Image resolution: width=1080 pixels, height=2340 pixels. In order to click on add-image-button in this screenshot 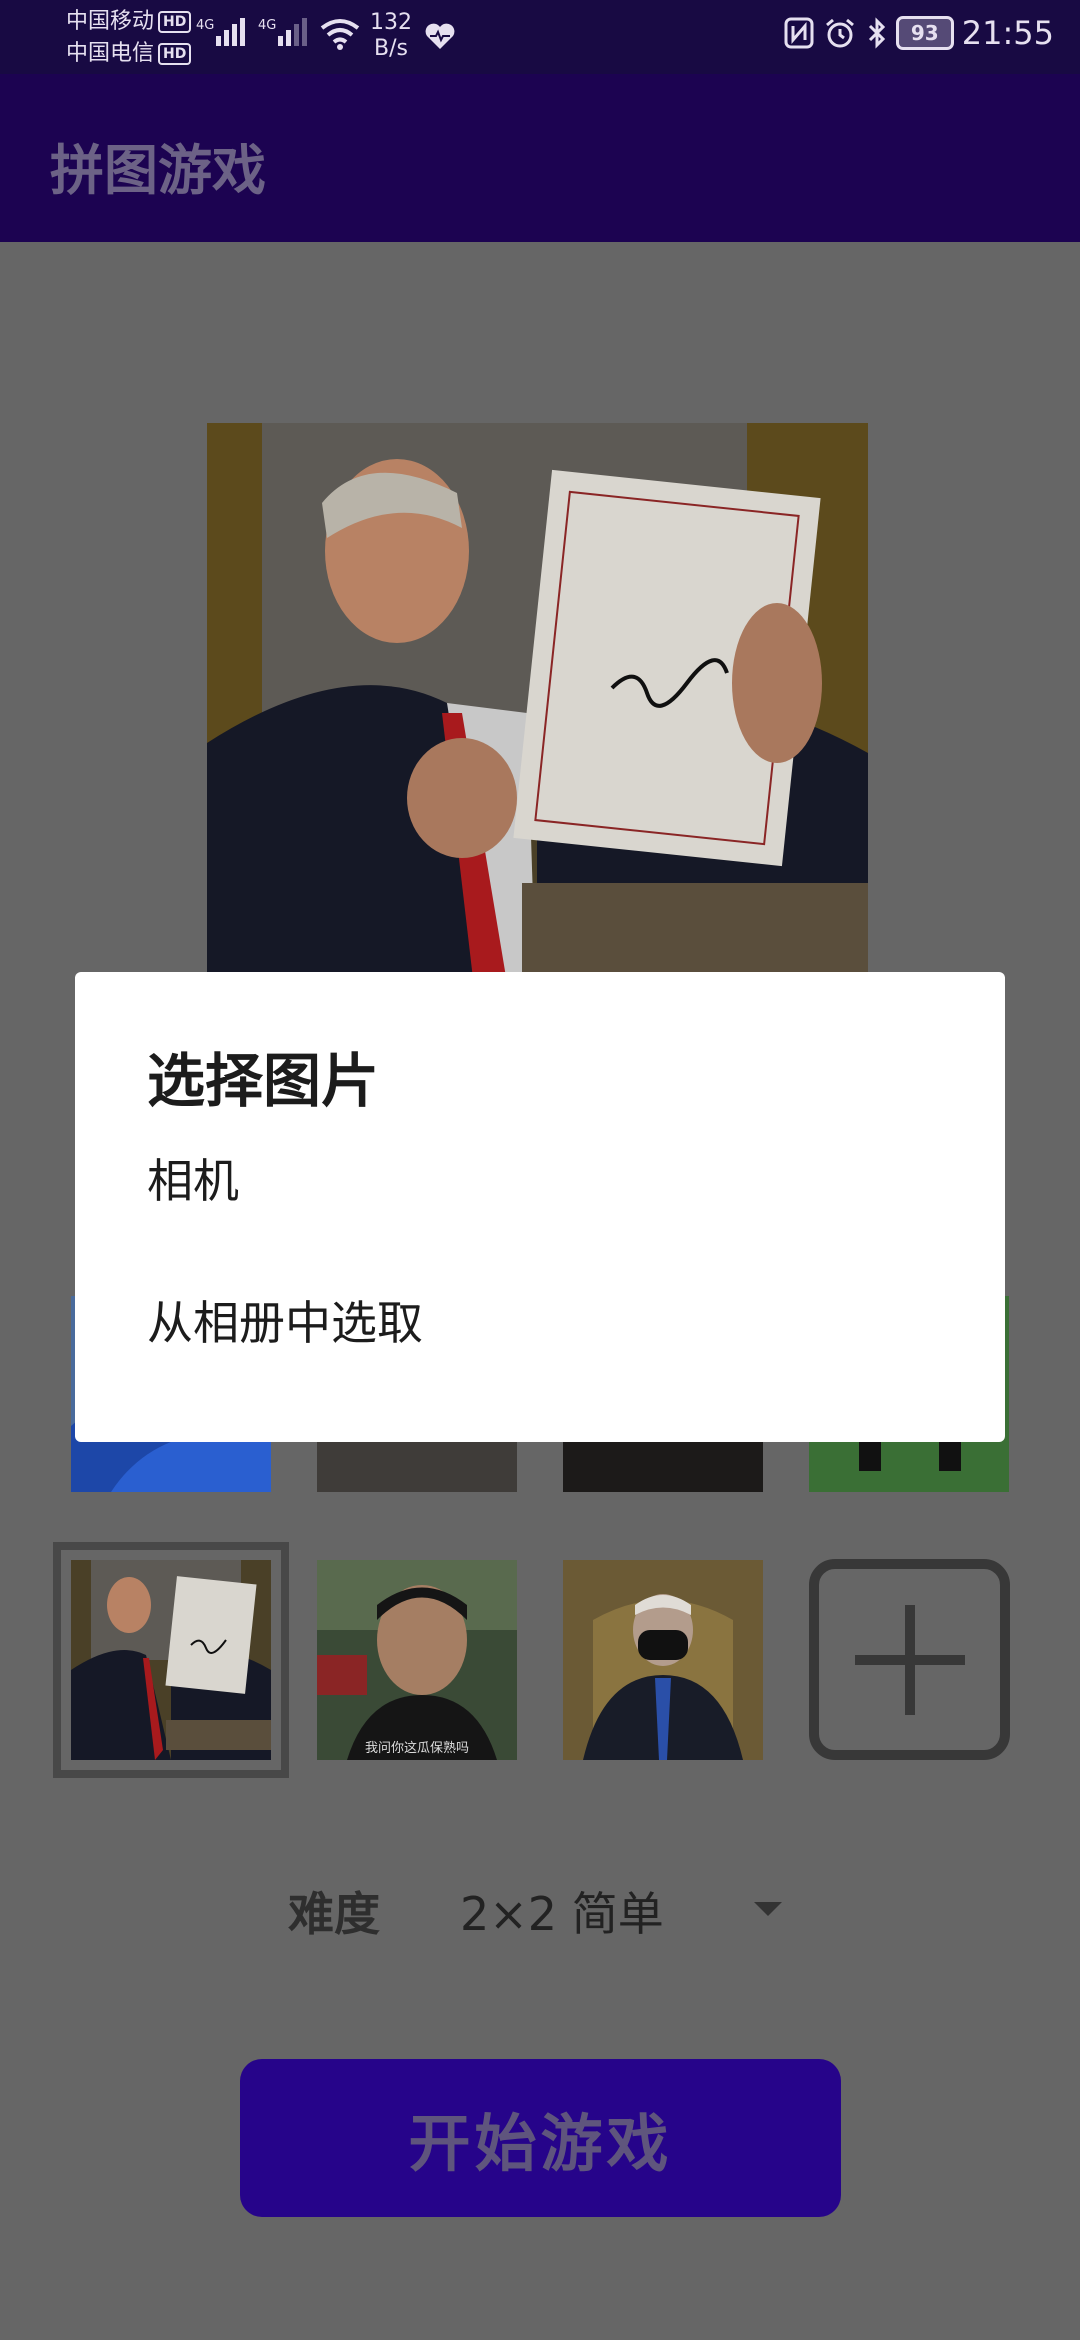, I will do `click(909, 1659)`.